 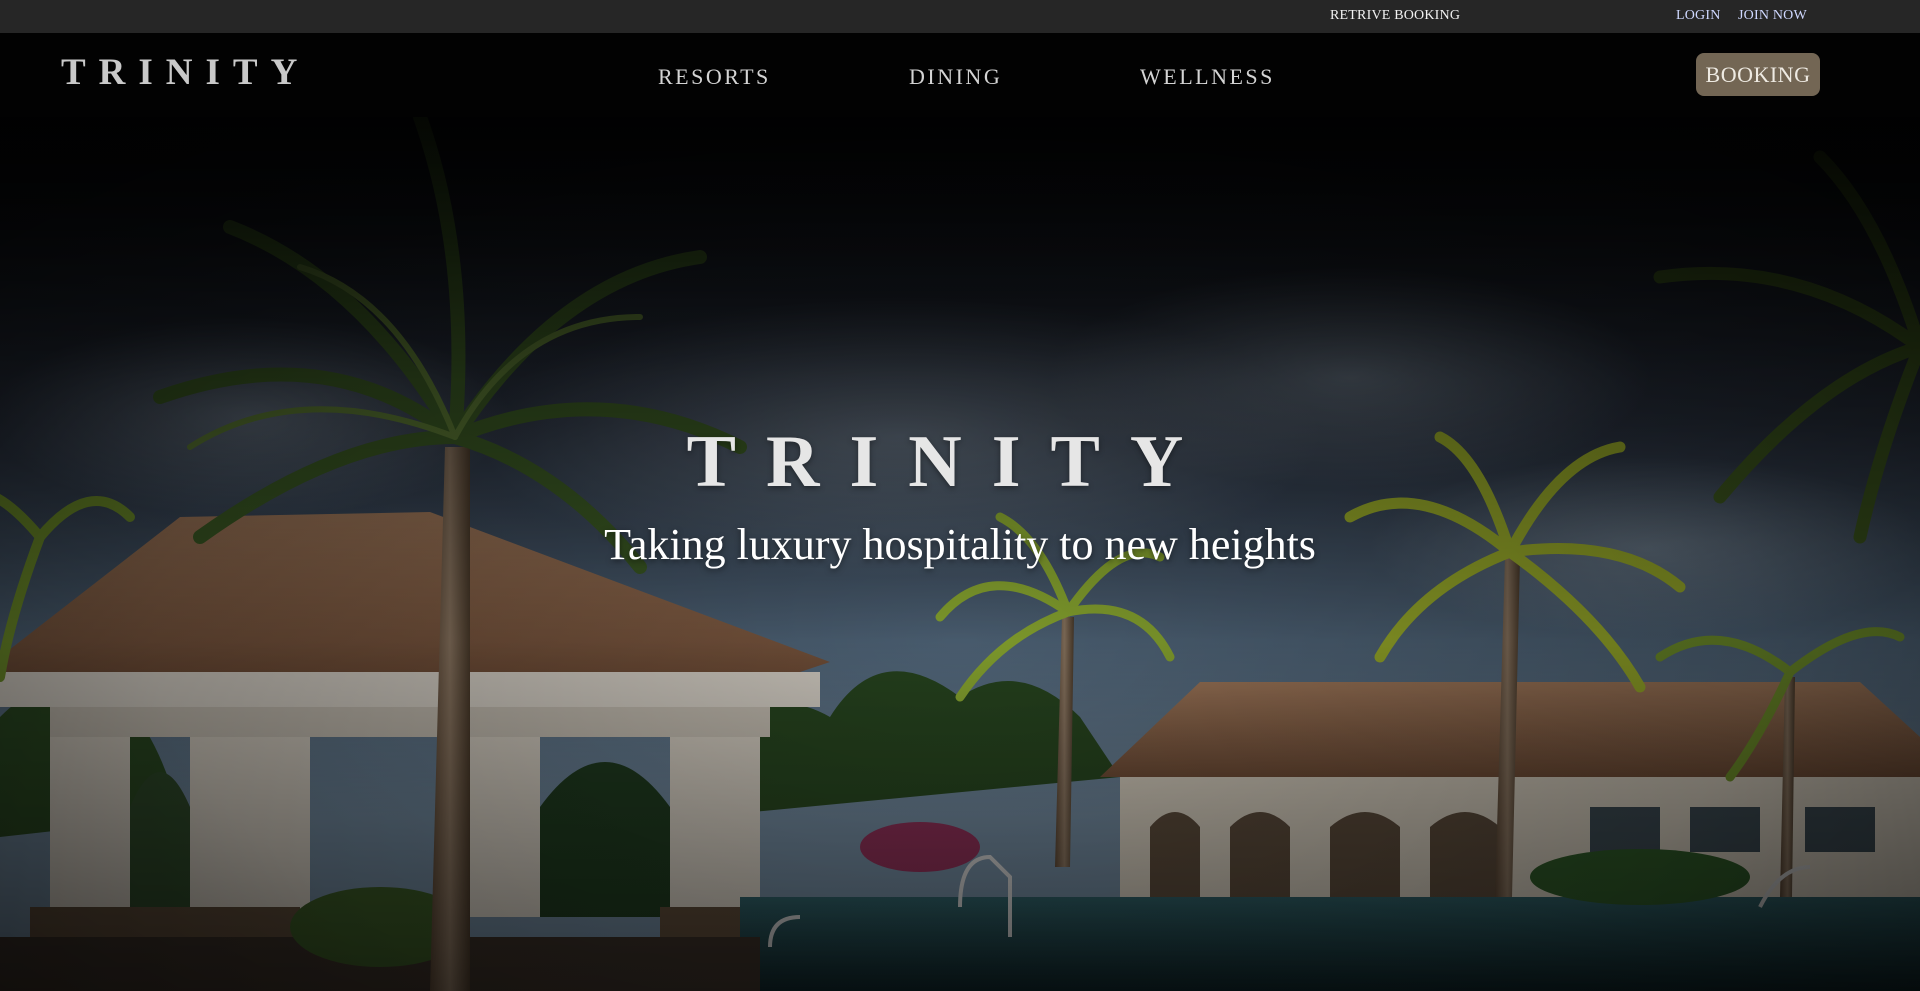 I want to click on site-logo: TRINITY, so click(x=185, y=72).